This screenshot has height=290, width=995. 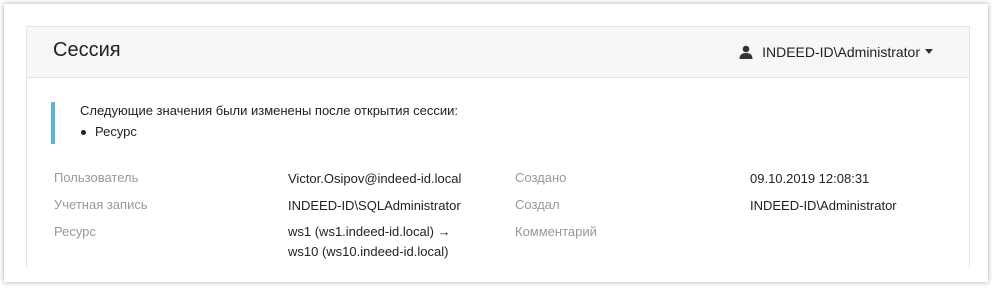 What do you see at coordinates (75, 231) in the screenshot?
I see `resource-label: Ресурс` at bounding box center [75, 231].